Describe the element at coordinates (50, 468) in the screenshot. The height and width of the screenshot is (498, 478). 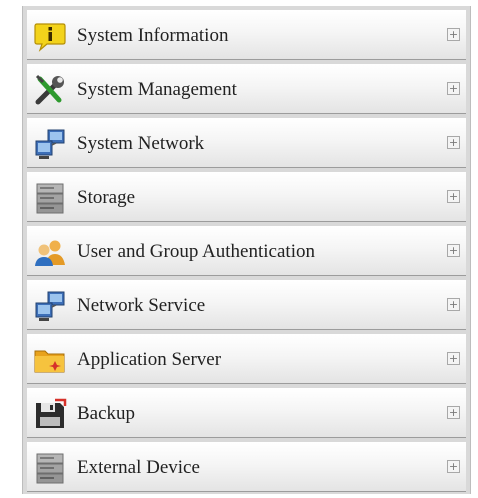
I see `external-device-icon` at that location.